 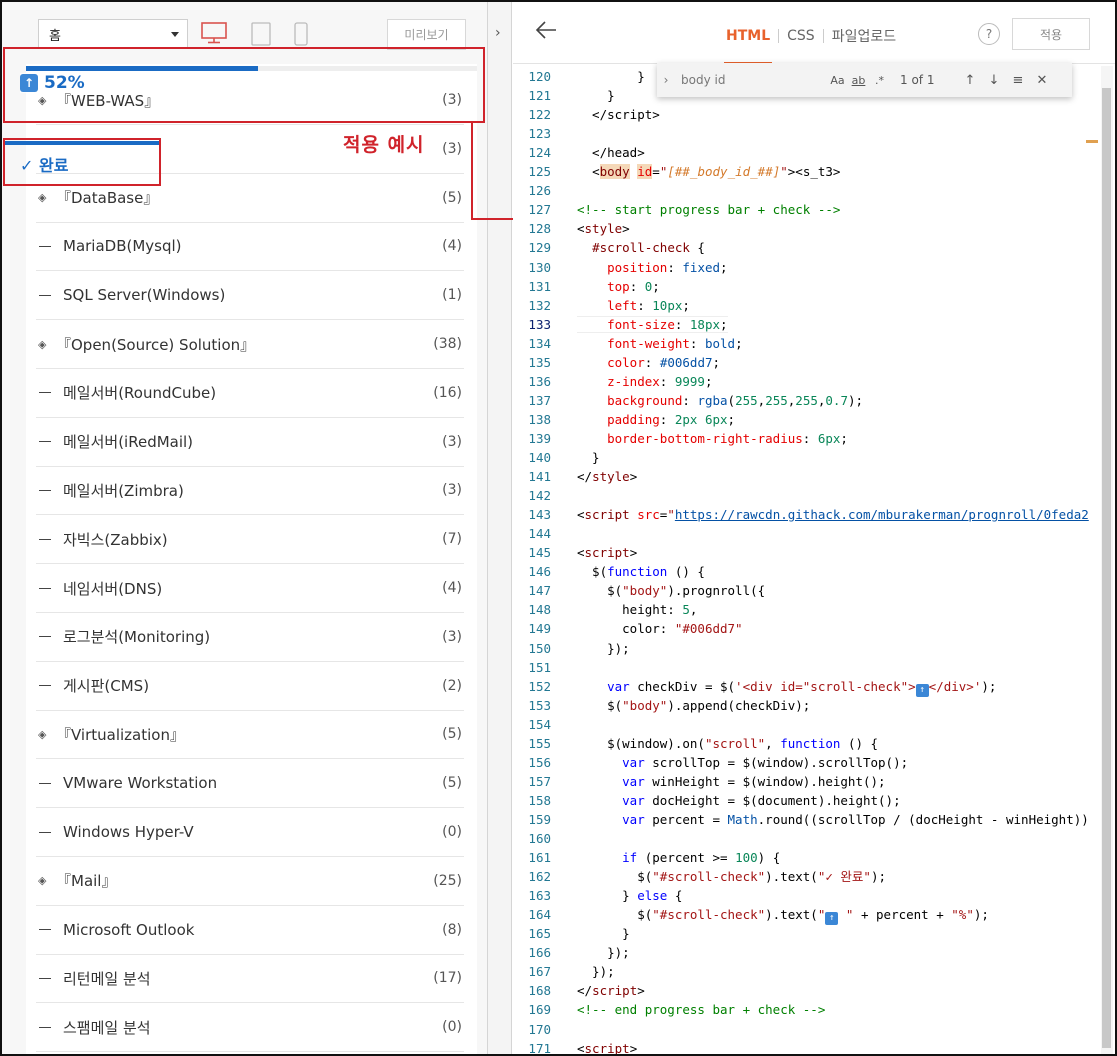 What do you see at coordinates (539, 419) in the screenshot?
I see `line-number: 138` at bounding box center [539, 419].